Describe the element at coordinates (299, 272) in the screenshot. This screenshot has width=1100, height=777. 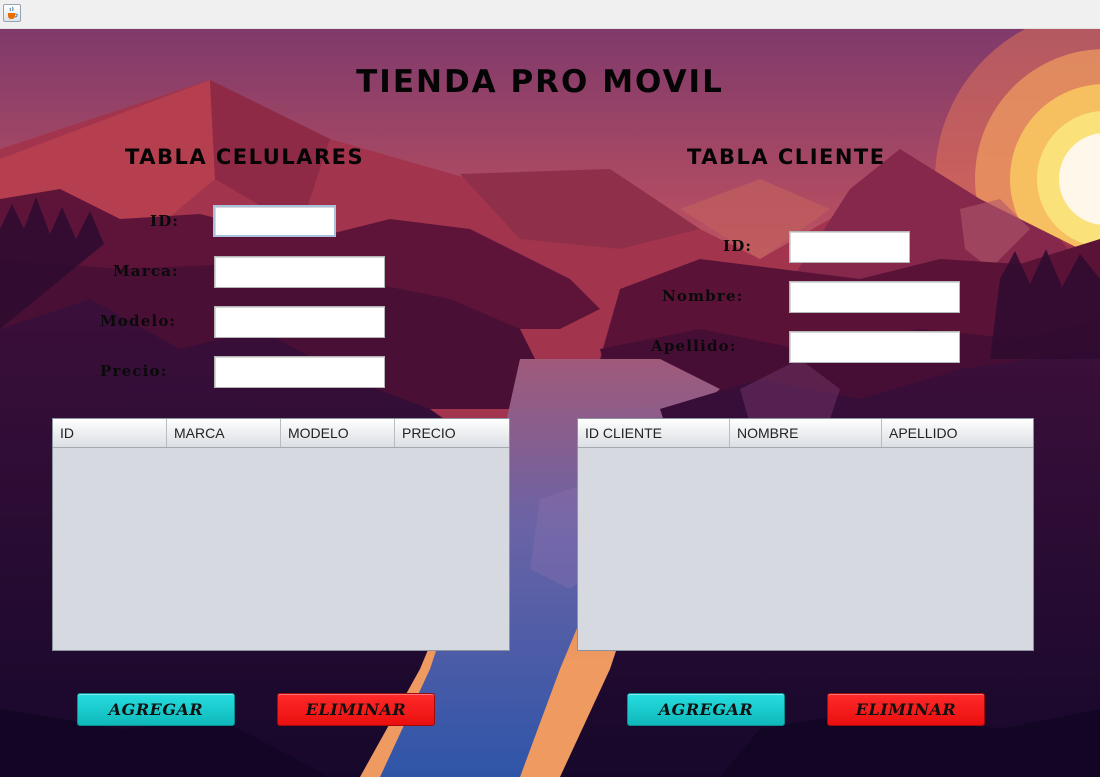
I see `celular-marca-input` at that location.